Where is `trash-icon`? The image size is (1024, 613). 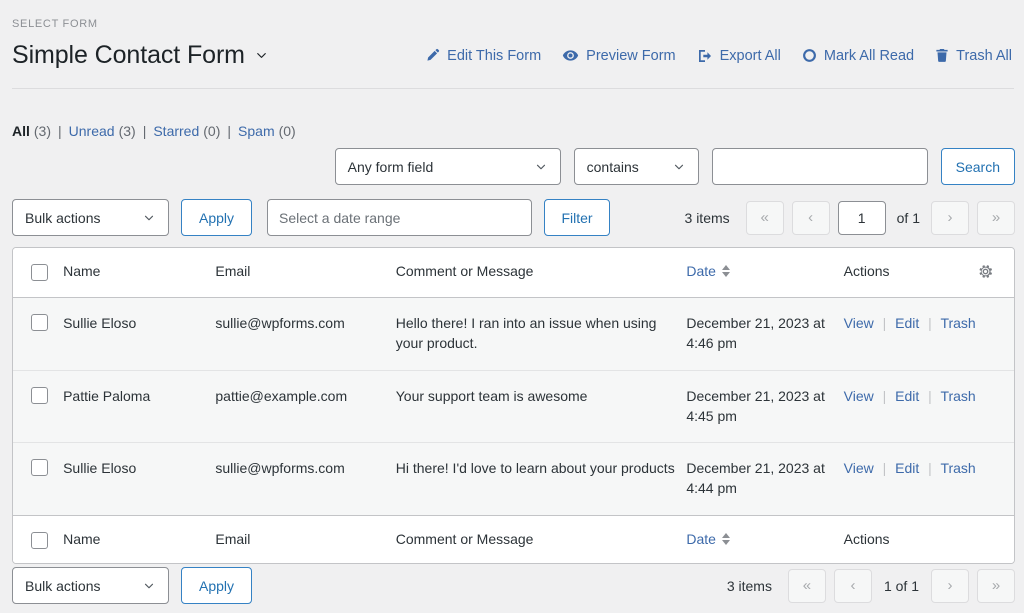 trash-icon is located at coordinates (942, 55).